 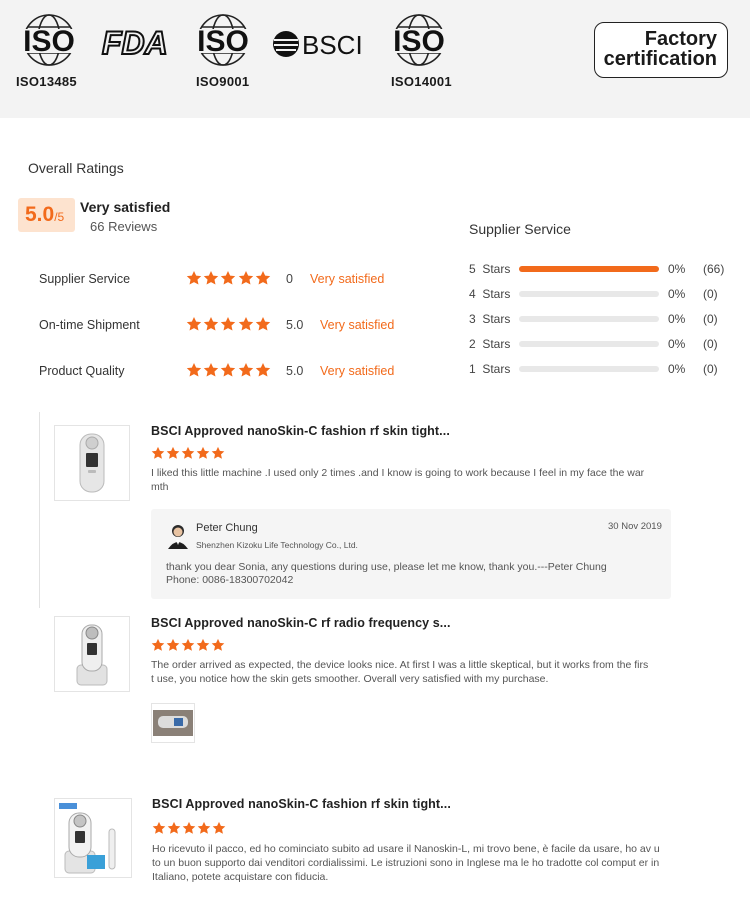 I want to click on overall-ratings-title: Overall Ratings, so click(x=76, y=168).